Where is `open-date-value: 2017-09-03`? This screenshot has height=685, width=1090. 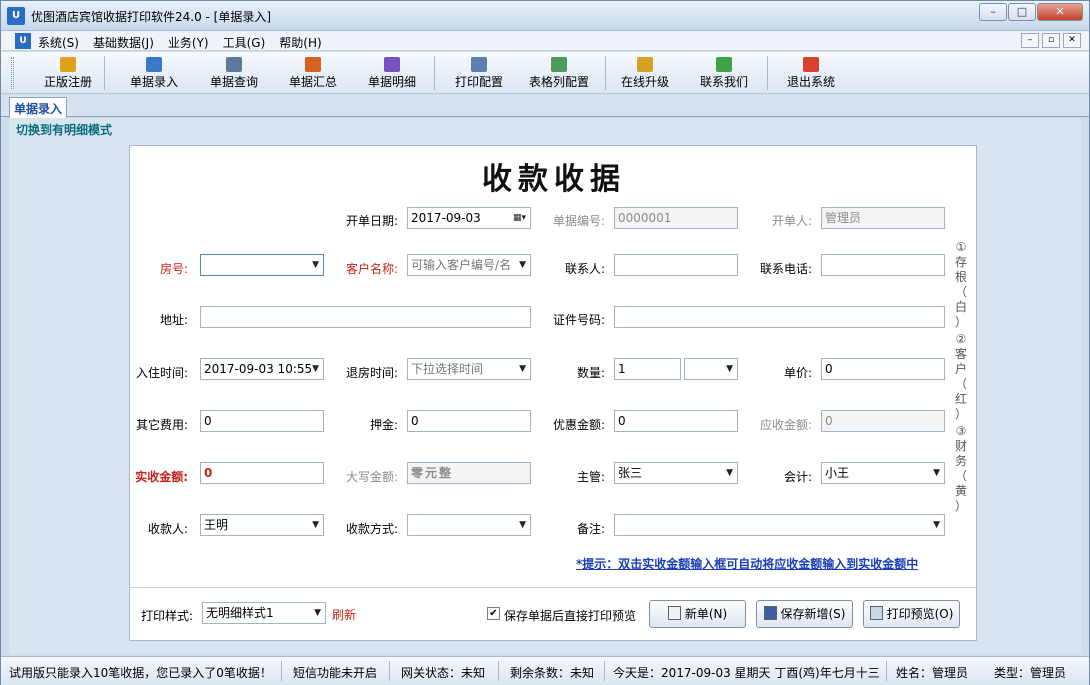
open-date-value: 2017-09-03 is located at coordinates (446, 218).